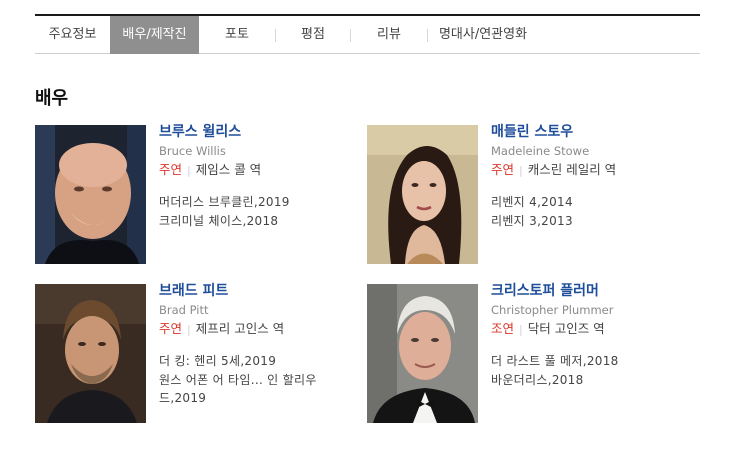  I want to click on role-name: 제임스 콜 역, so click(228, 169).